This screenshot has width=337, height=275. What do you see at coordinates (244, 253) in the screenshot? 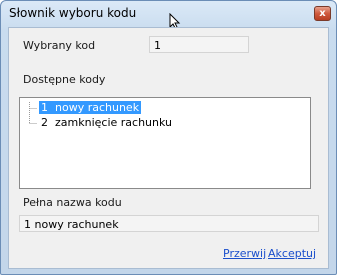
I see `cancel-link: Przerwij` at bounding box center [244, 253].